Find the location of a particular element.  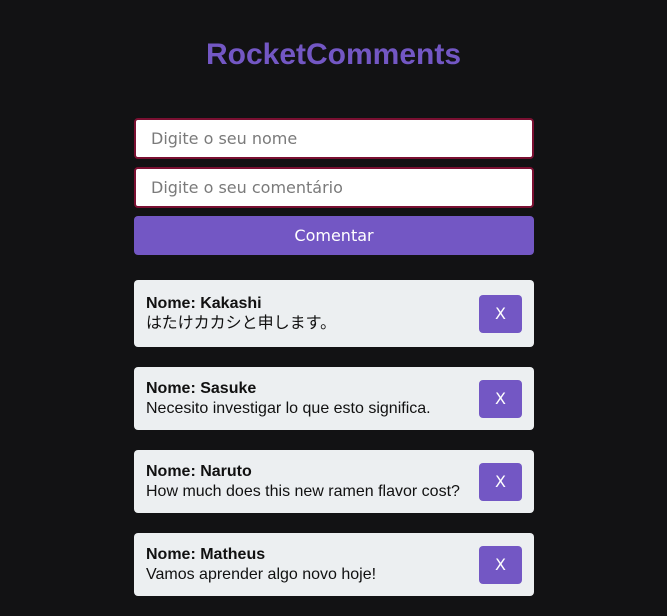

comment-author: Nome: Naruto is located at coordinates (199, 471).